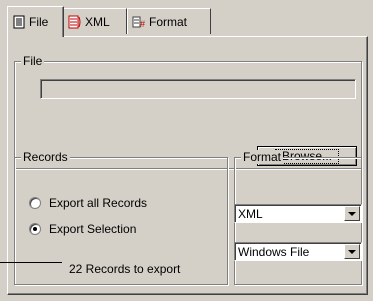 This screenshot has width=373, height=301. Describe the element at coordinates (97, 21) in the screenshot. I see `tab-xml-label: XML` at that location.